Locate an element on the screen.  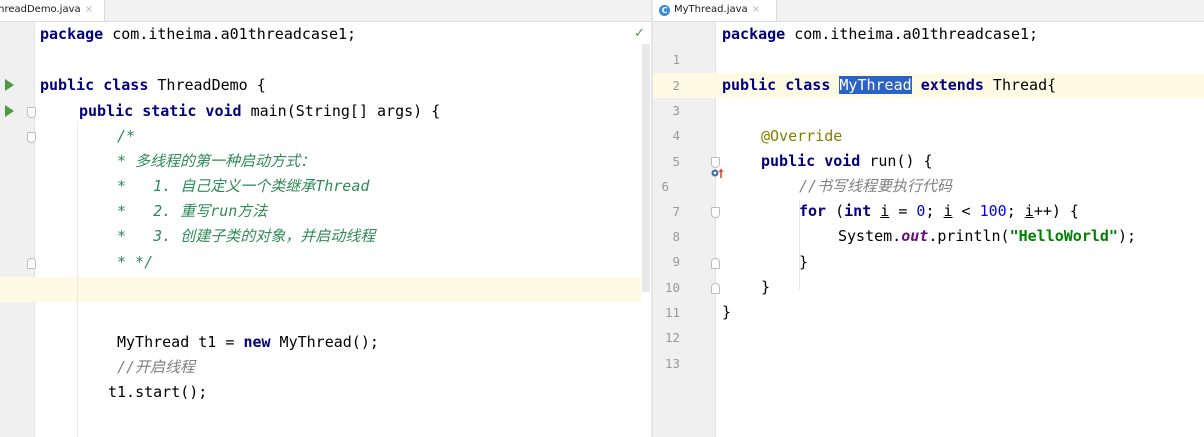
code-line: 2 is located at coordinates (928, 70).